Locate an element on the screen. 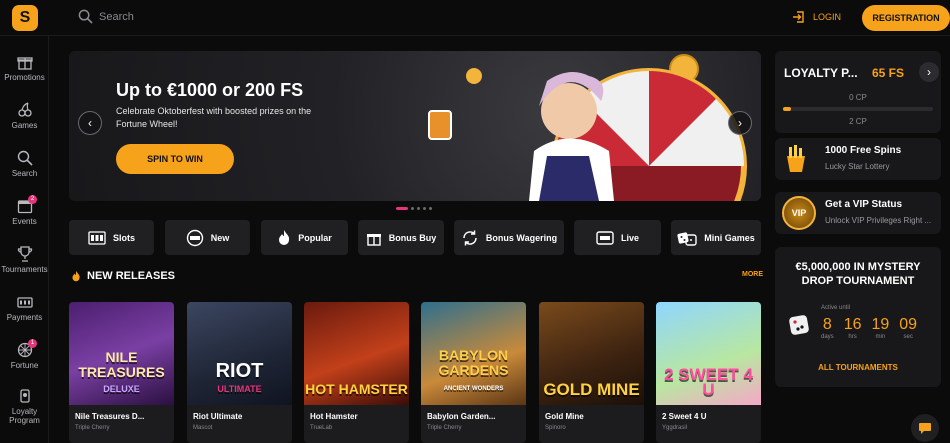 This screenshot has width=950, height=443. countdown-minutes: 19 min is located at coordinates (880, 328).